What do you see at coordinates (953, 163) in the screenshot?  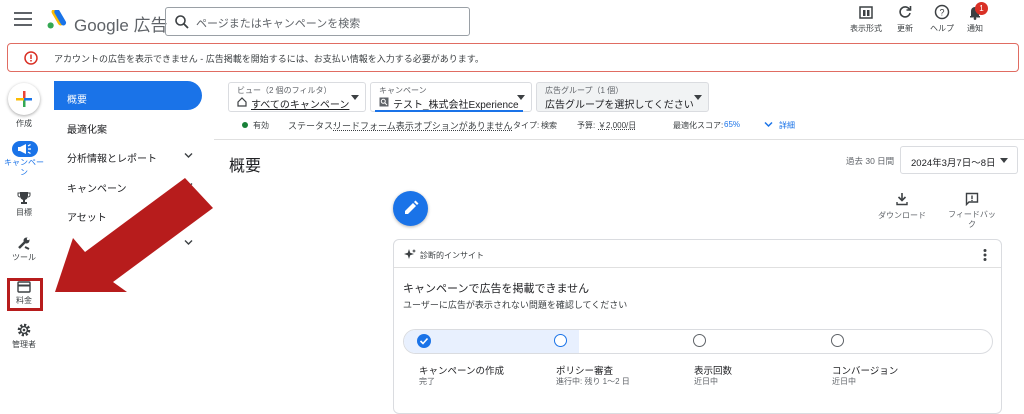 I see `date-range-value: 2024年3月7日～8日` at bounding box center [953, 163].